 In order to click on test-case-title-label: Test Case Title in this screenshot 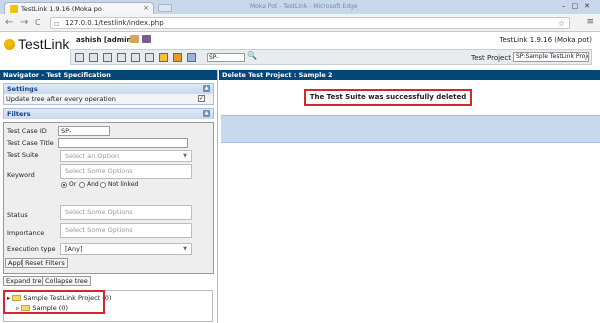, I will do `click(30, 143)`.